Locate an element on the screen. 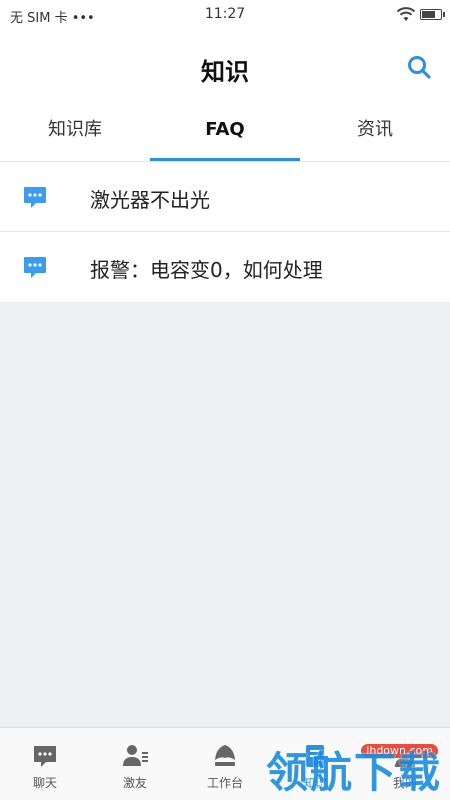  watermark-logo: lhdown.com 领航下载 is located at coordinates (346, 770).